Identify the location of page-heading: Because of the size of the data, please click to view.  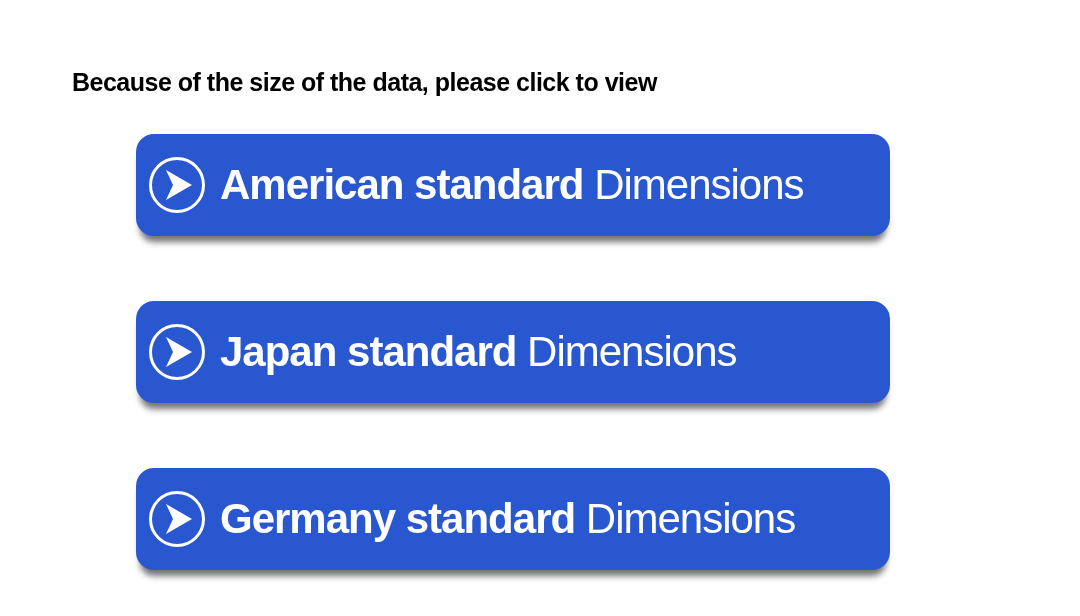
(364, 82).